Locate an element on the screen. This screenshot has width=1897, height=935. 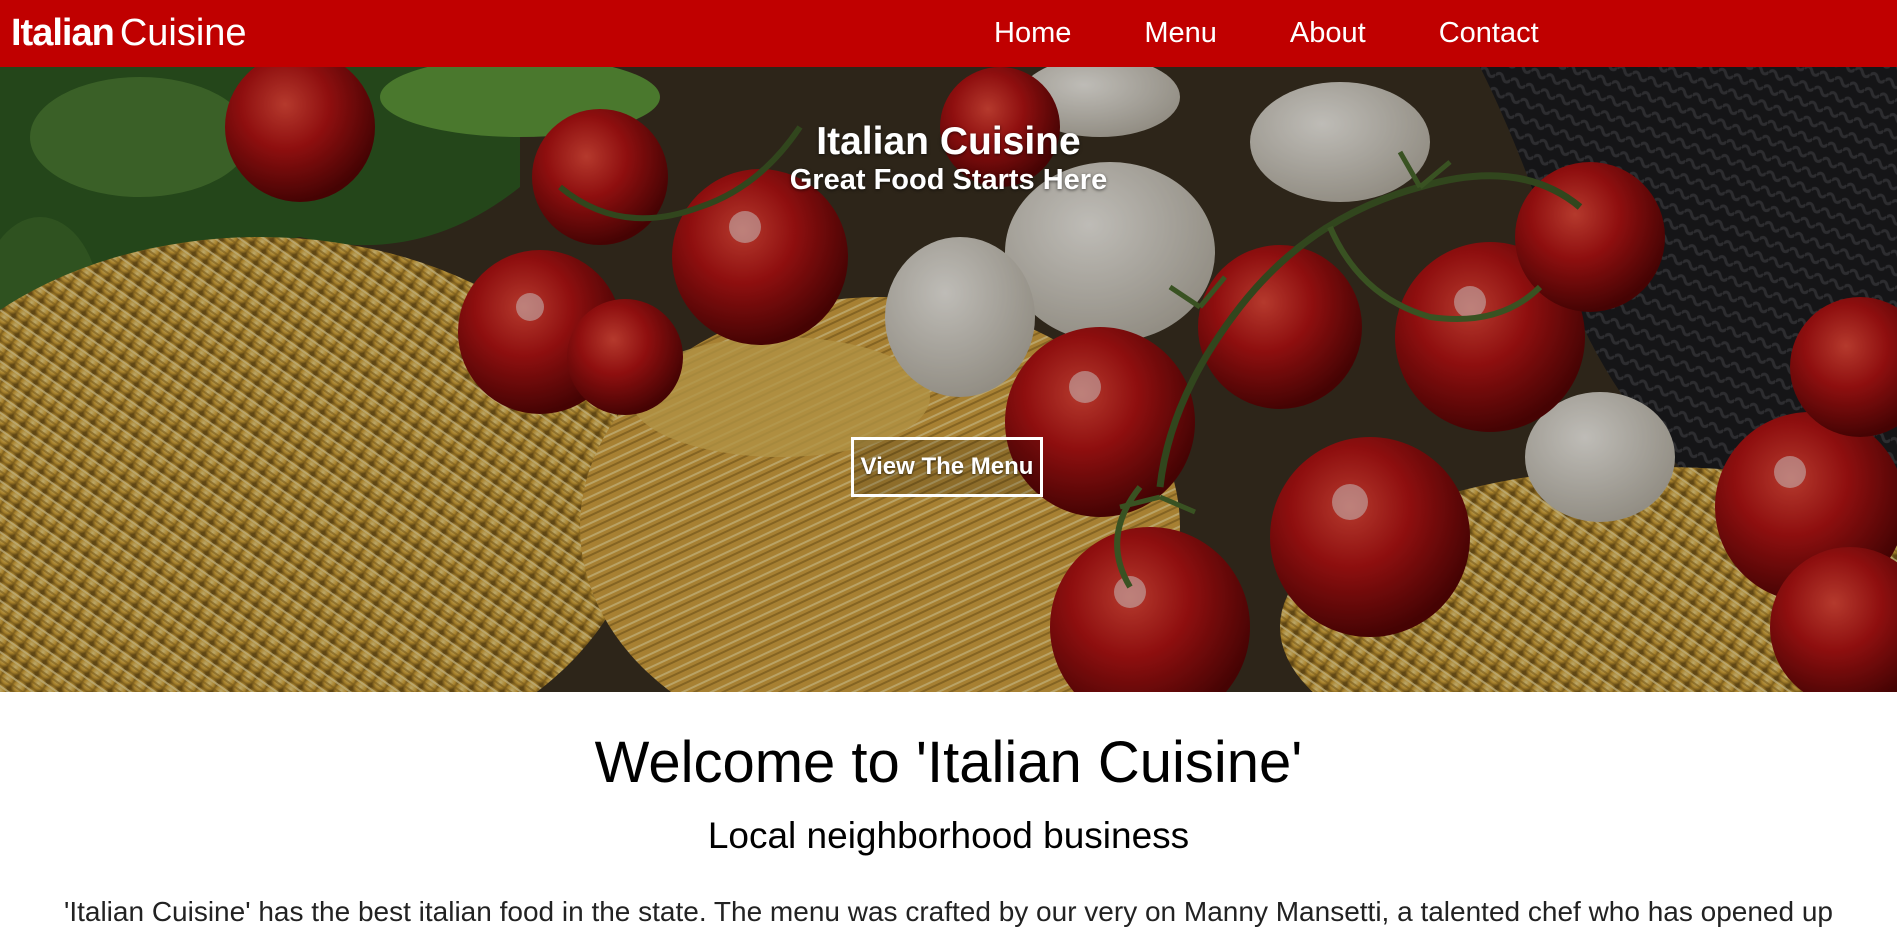
hero-title: Italian Cuisine is located at coordinates (948, 141).